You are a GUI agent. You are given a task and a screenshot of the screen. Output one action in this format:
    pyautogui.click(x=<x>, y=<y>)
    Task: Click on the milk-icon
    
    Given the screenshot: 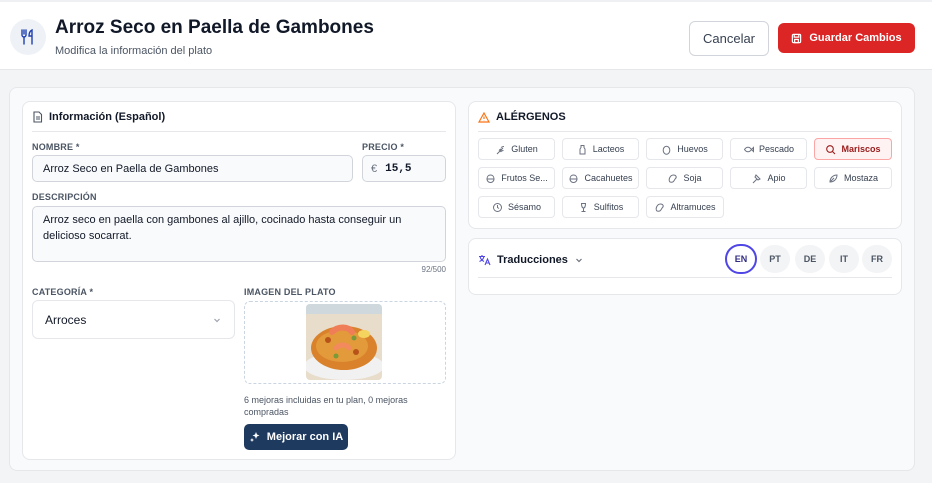 What is the action you would take?
    pyautogui.click(x=582, y=149)
    